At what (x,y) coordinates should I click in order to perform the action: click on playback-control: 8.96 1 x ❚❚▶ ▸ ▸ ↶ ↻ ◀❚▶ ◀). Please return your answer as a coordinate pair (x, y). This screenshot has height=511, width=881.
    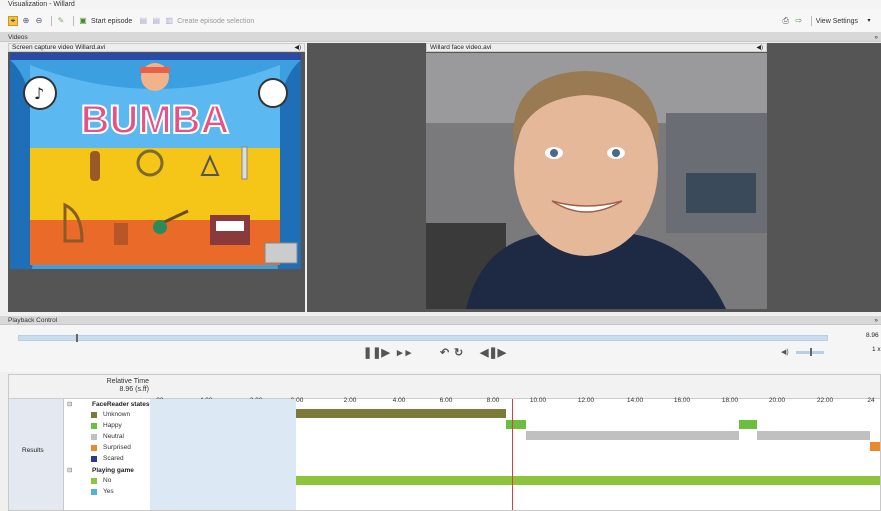
    Looking at the image, I should click on (440, 348).